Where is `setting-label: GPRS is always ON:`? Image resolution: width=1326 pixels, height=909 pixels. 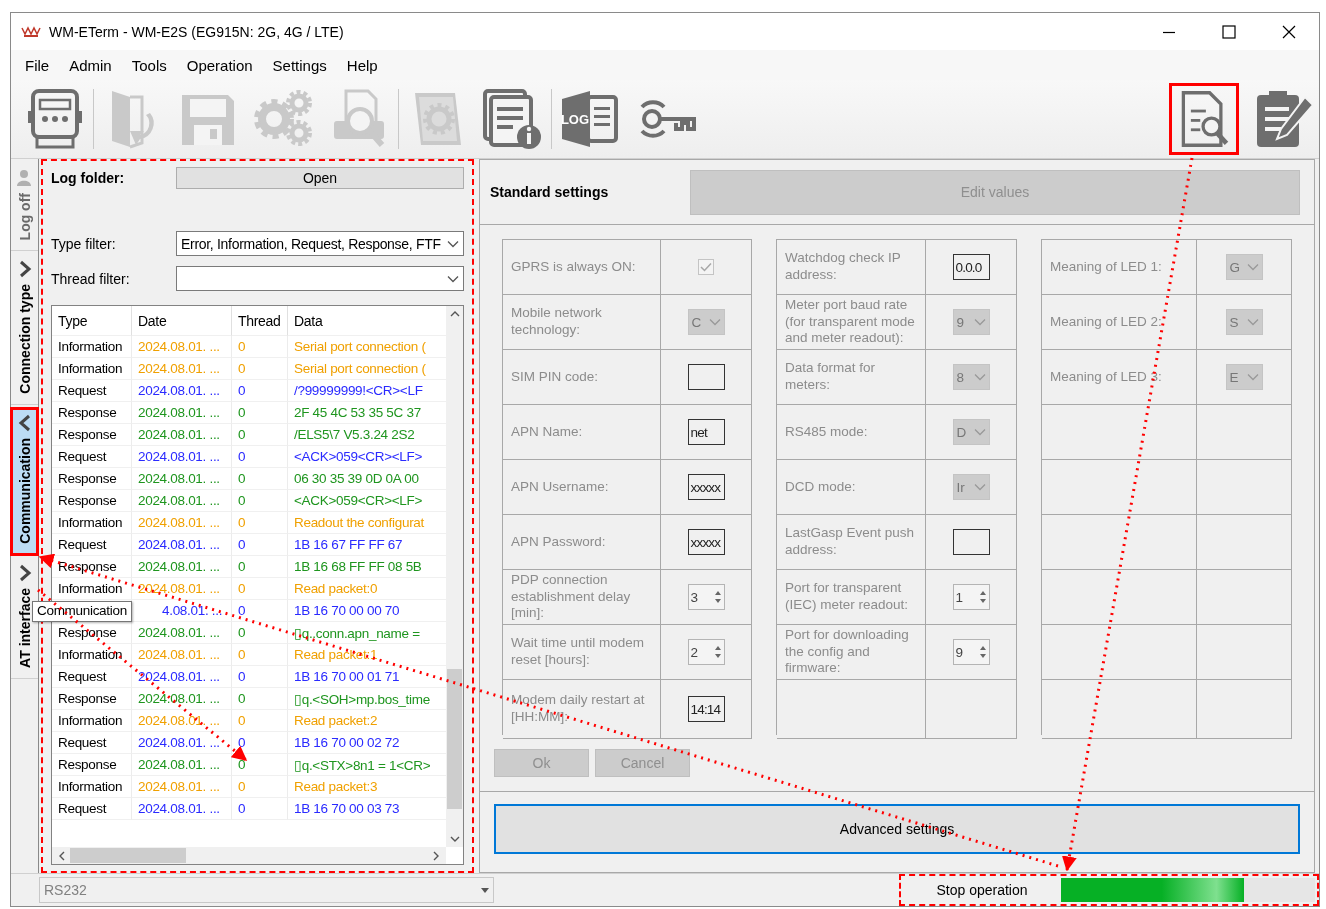
setting-label: GPRS is always ON: is located at coordinates (573, 267).